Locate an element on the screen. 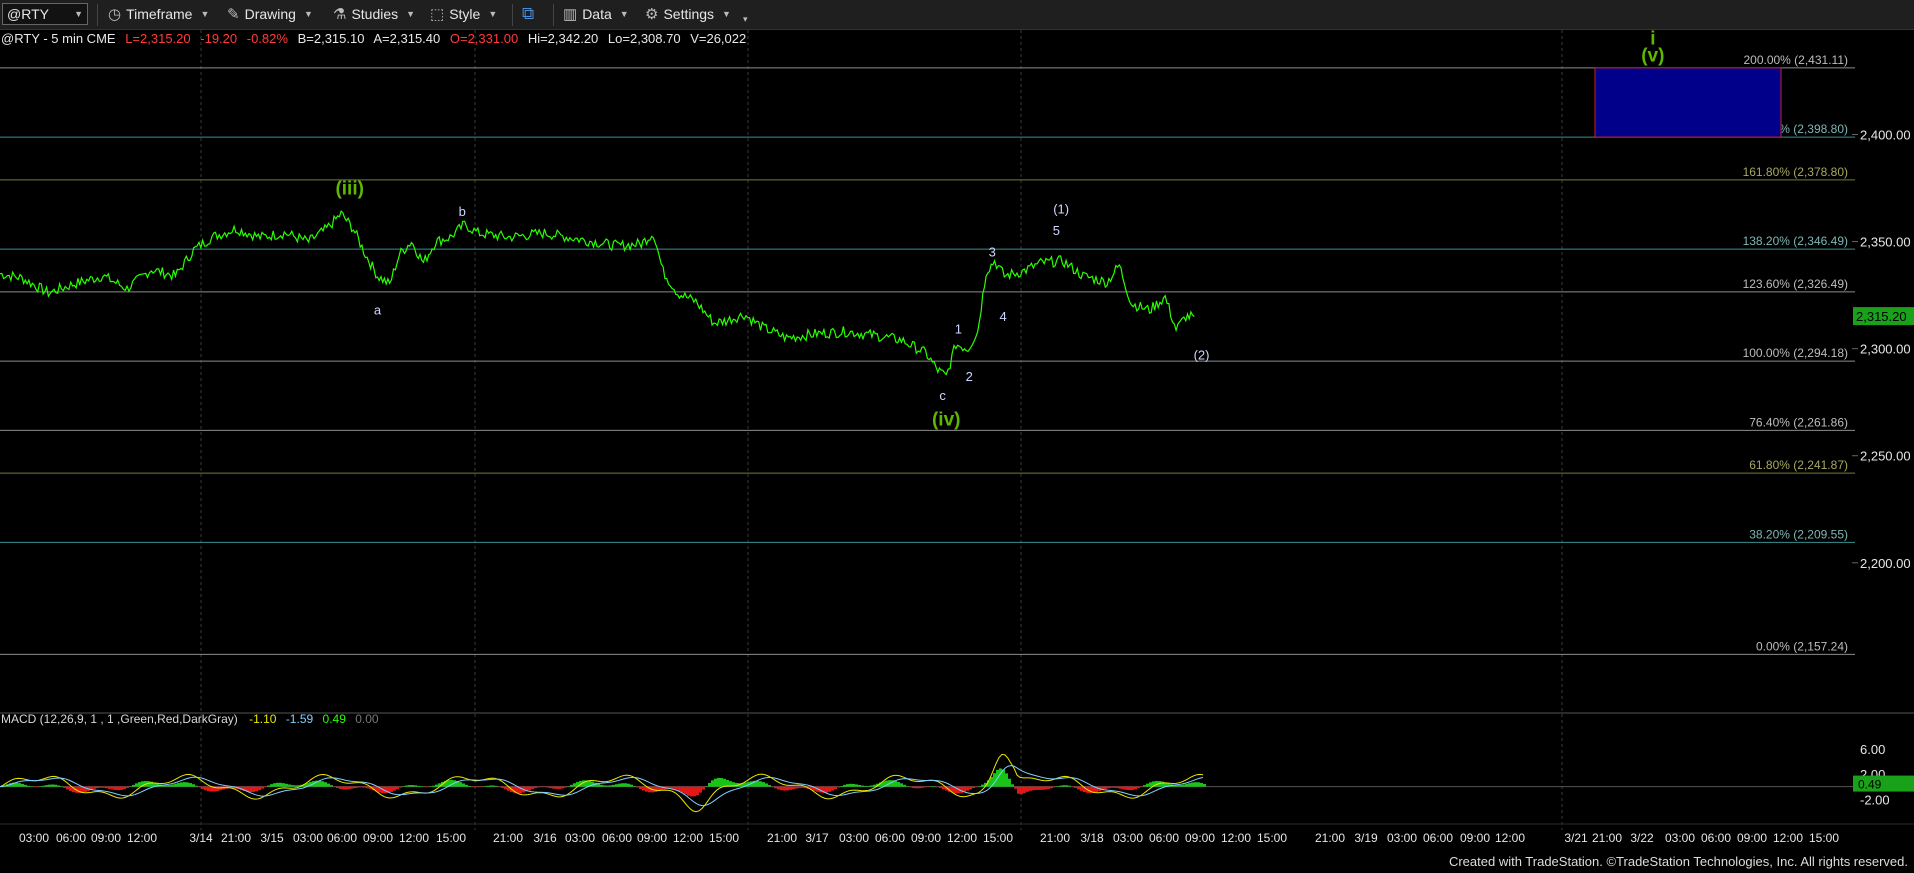 The height and width of the screenshot is (873, 1914). style-menu: ⬚ Style ▼ is located at coordinates (463, 14).